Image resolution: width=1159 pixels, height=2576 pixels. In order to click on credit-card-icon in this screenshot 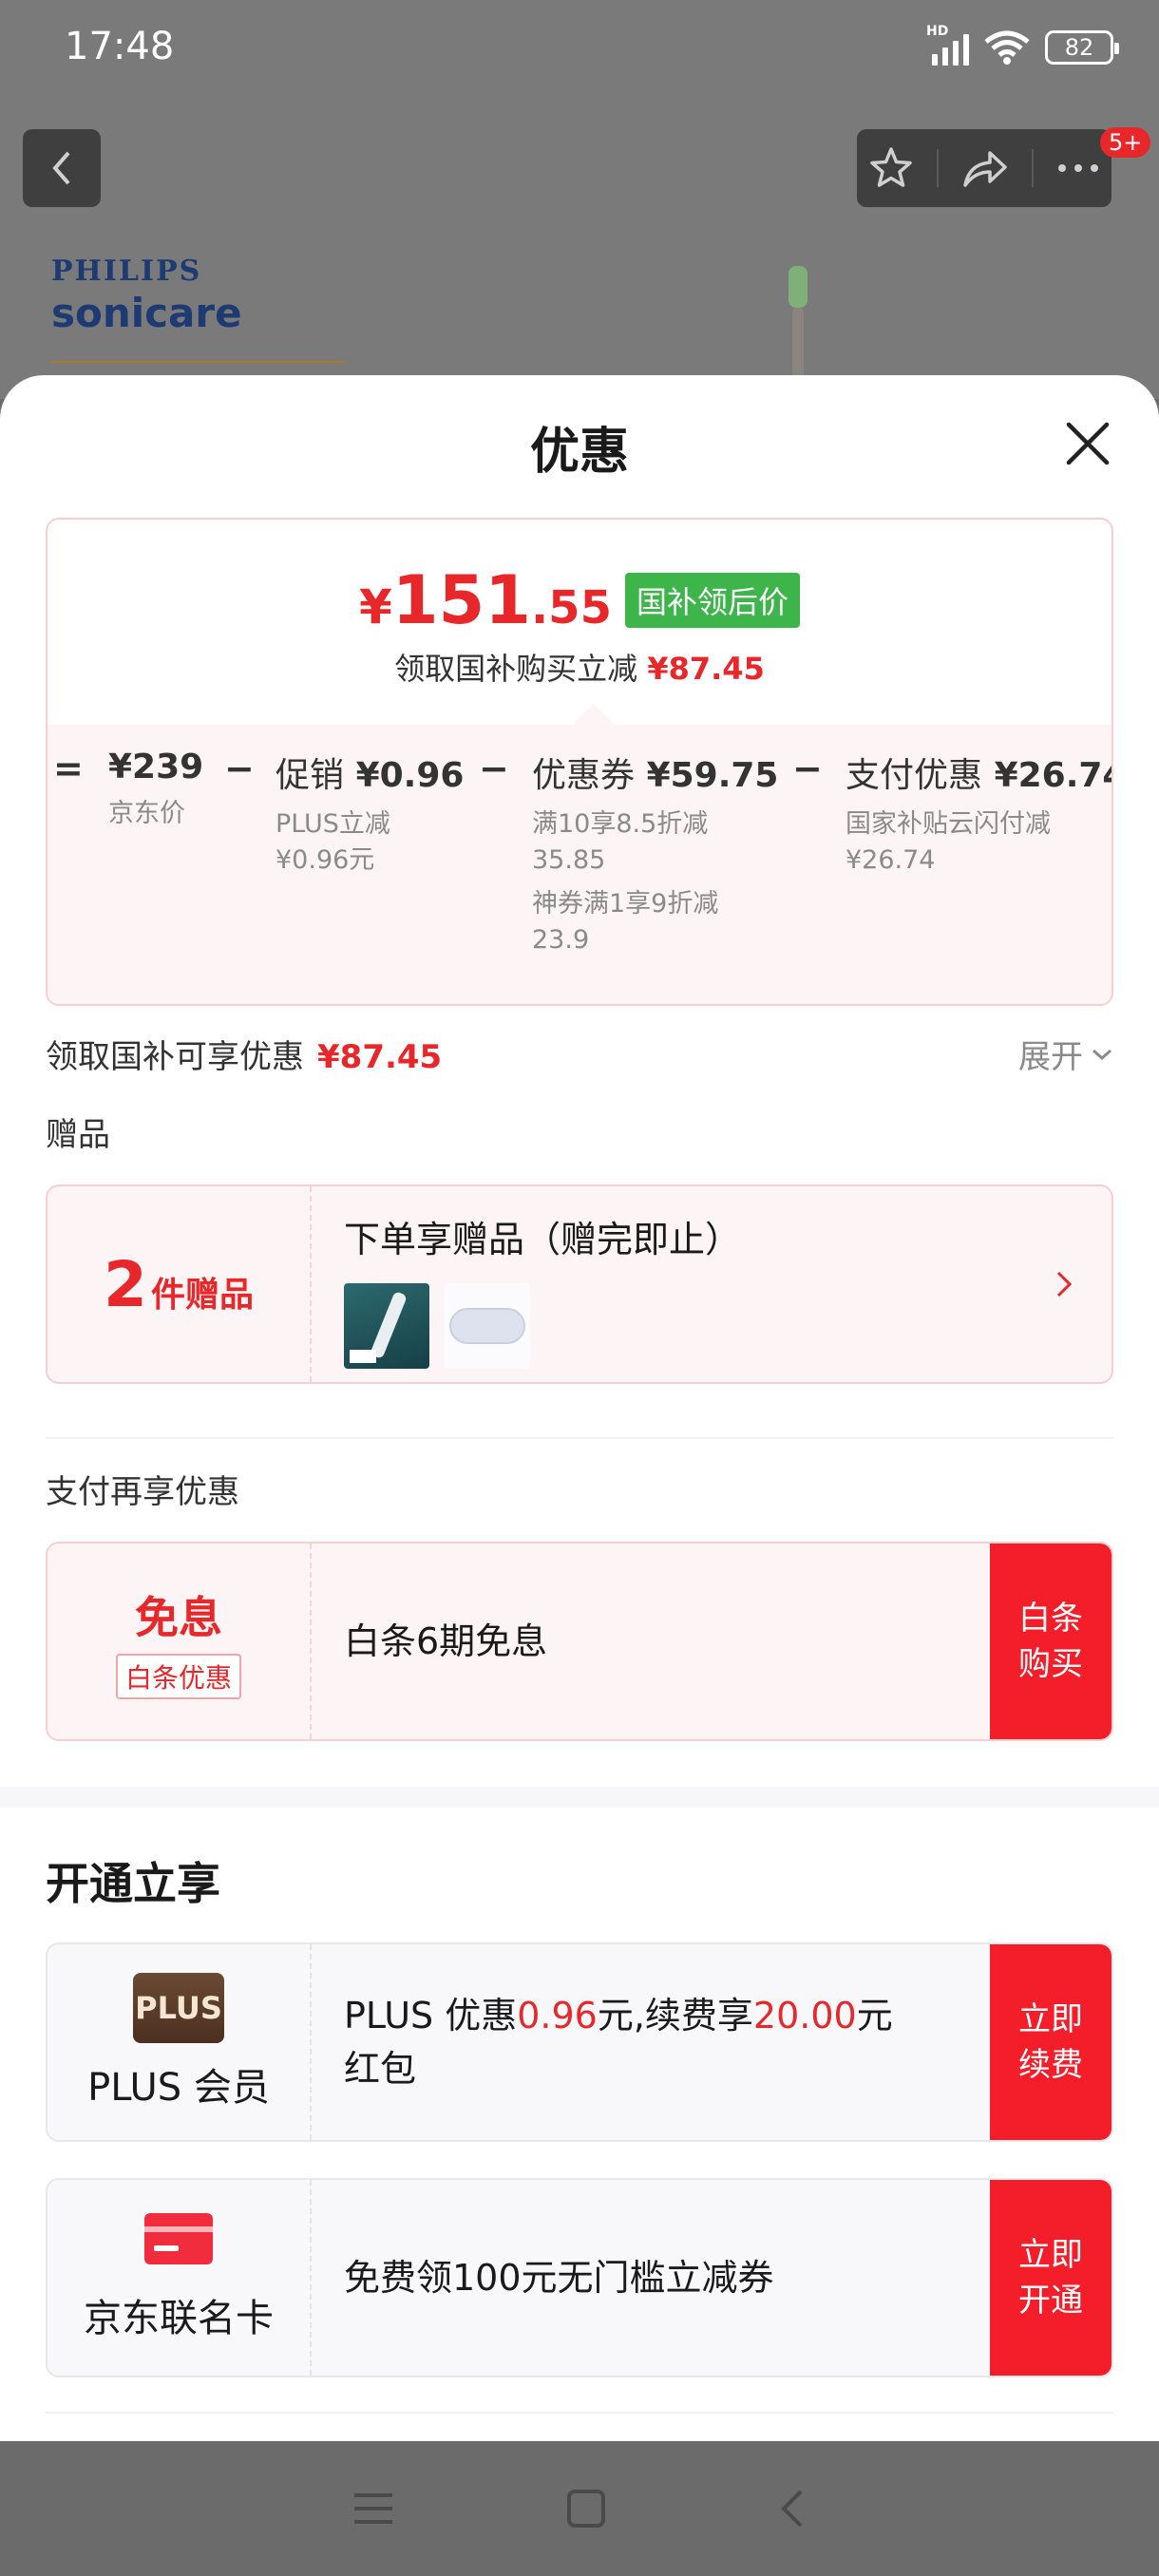, I will do `click(178, 2238)`.